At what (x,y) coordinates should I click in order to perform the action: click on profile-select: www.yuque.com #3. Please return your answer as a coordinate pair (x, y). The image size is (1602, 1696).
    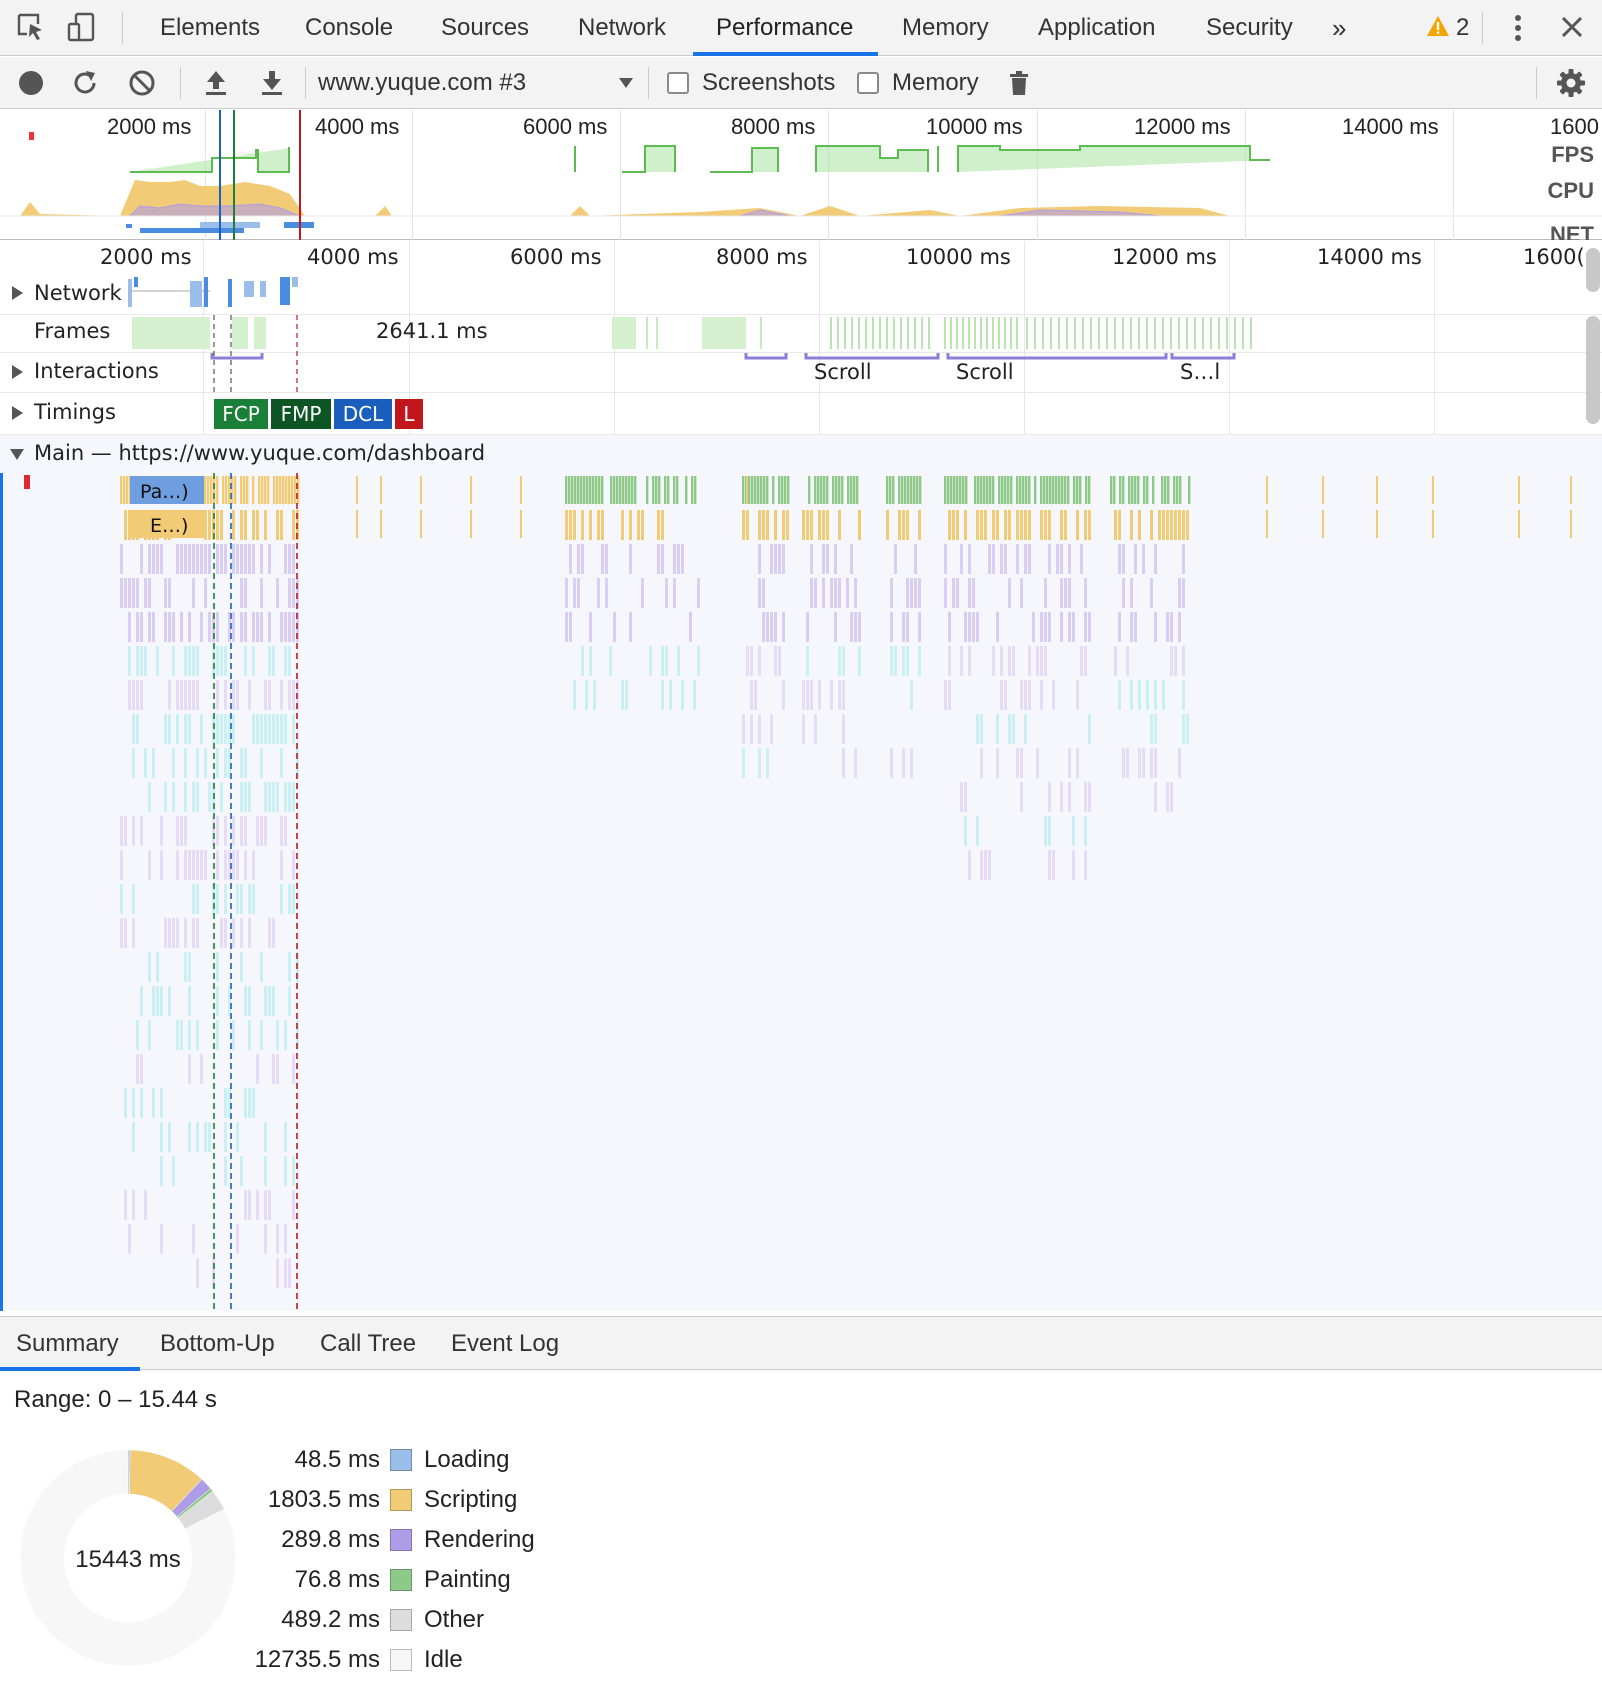
    Looking at the image, I should click on (422, 83).